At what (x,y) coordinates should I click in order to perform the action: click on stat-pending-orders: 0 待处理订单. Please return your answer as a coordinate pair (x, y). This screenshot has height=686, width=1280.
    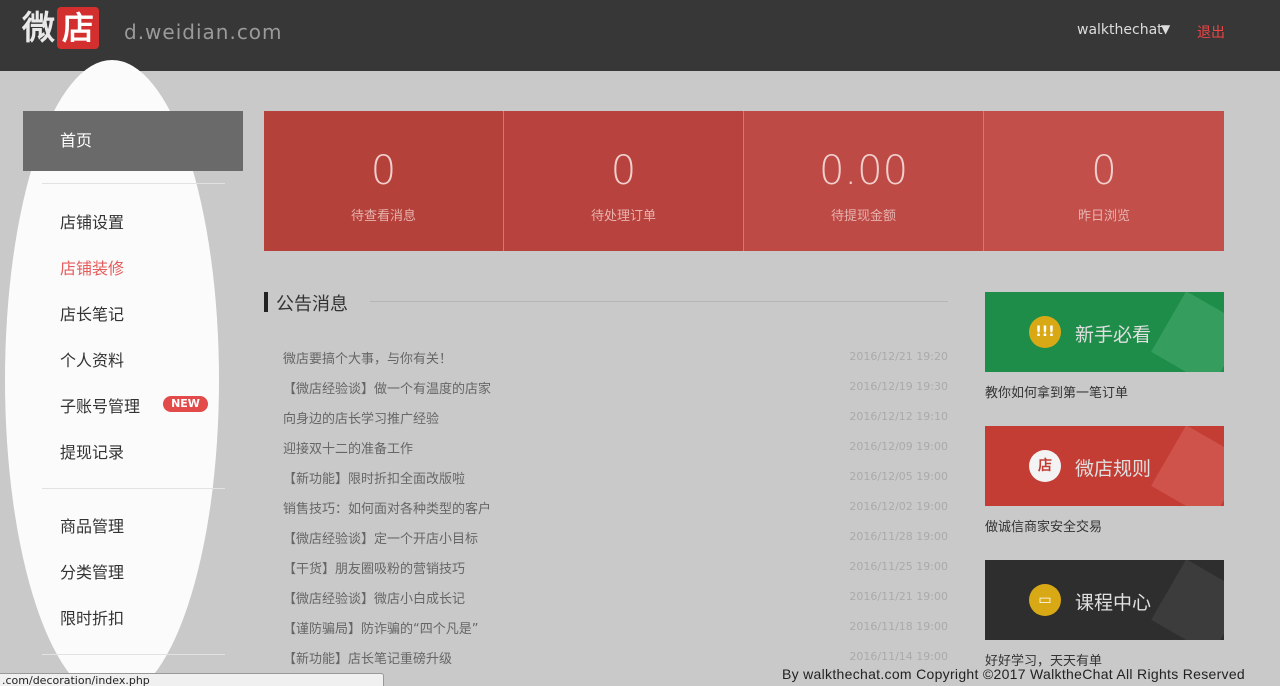
    Looking at the image, I should click on (624, 181).